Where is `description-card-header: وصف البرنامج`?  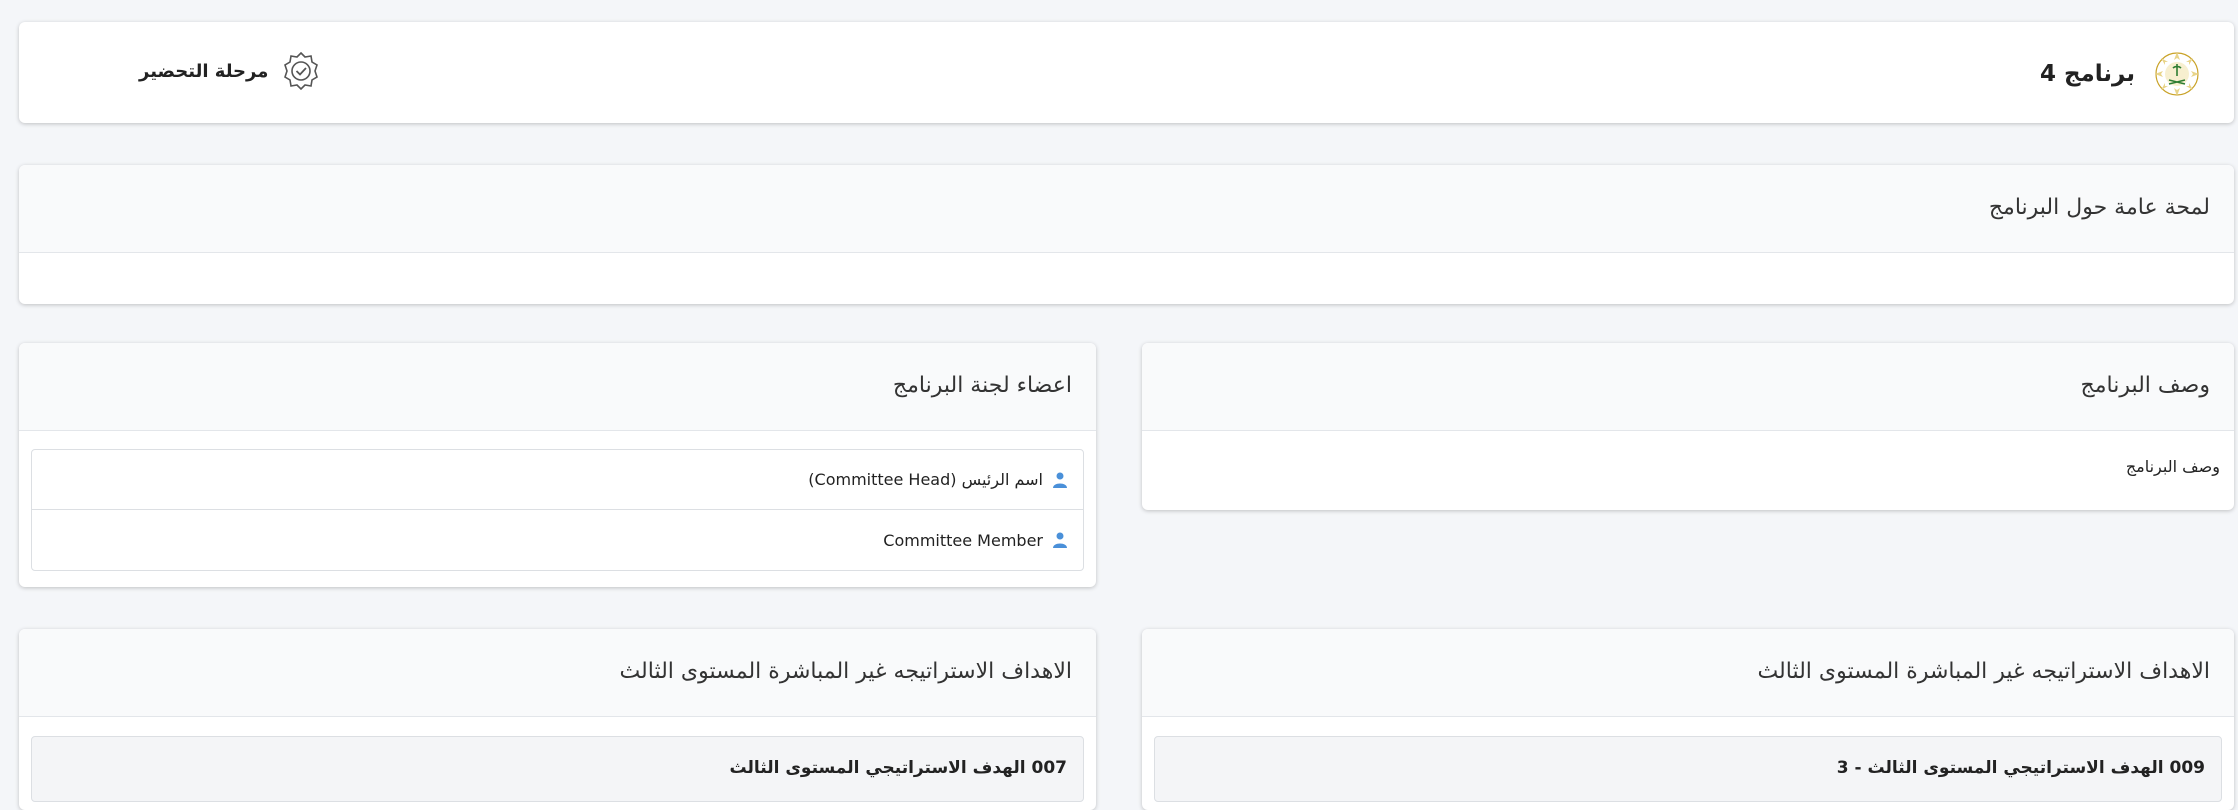 description-card-header: وصف البرنامج is located at coordinates (1688, 387).